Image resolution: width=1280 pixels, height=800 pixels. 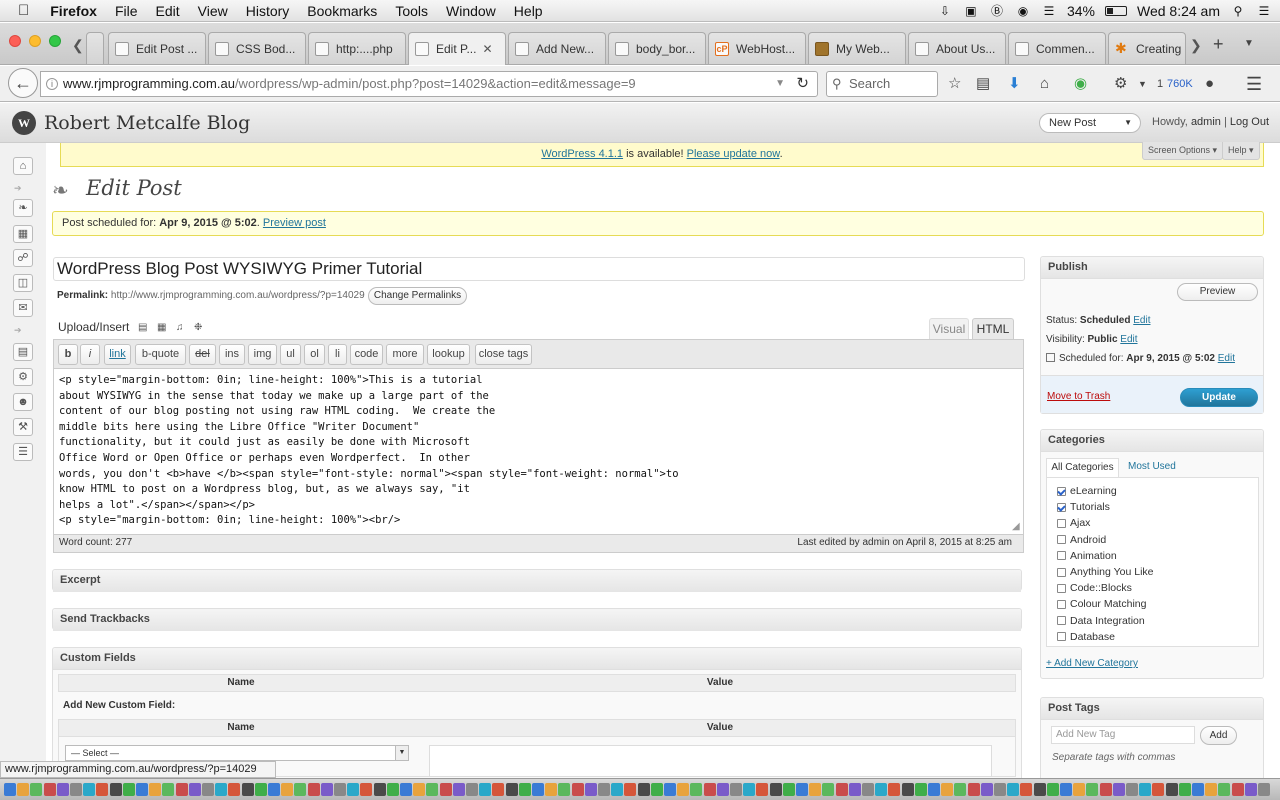 I want to click on qt-ul-button: ul, so click(x=290, y=354).